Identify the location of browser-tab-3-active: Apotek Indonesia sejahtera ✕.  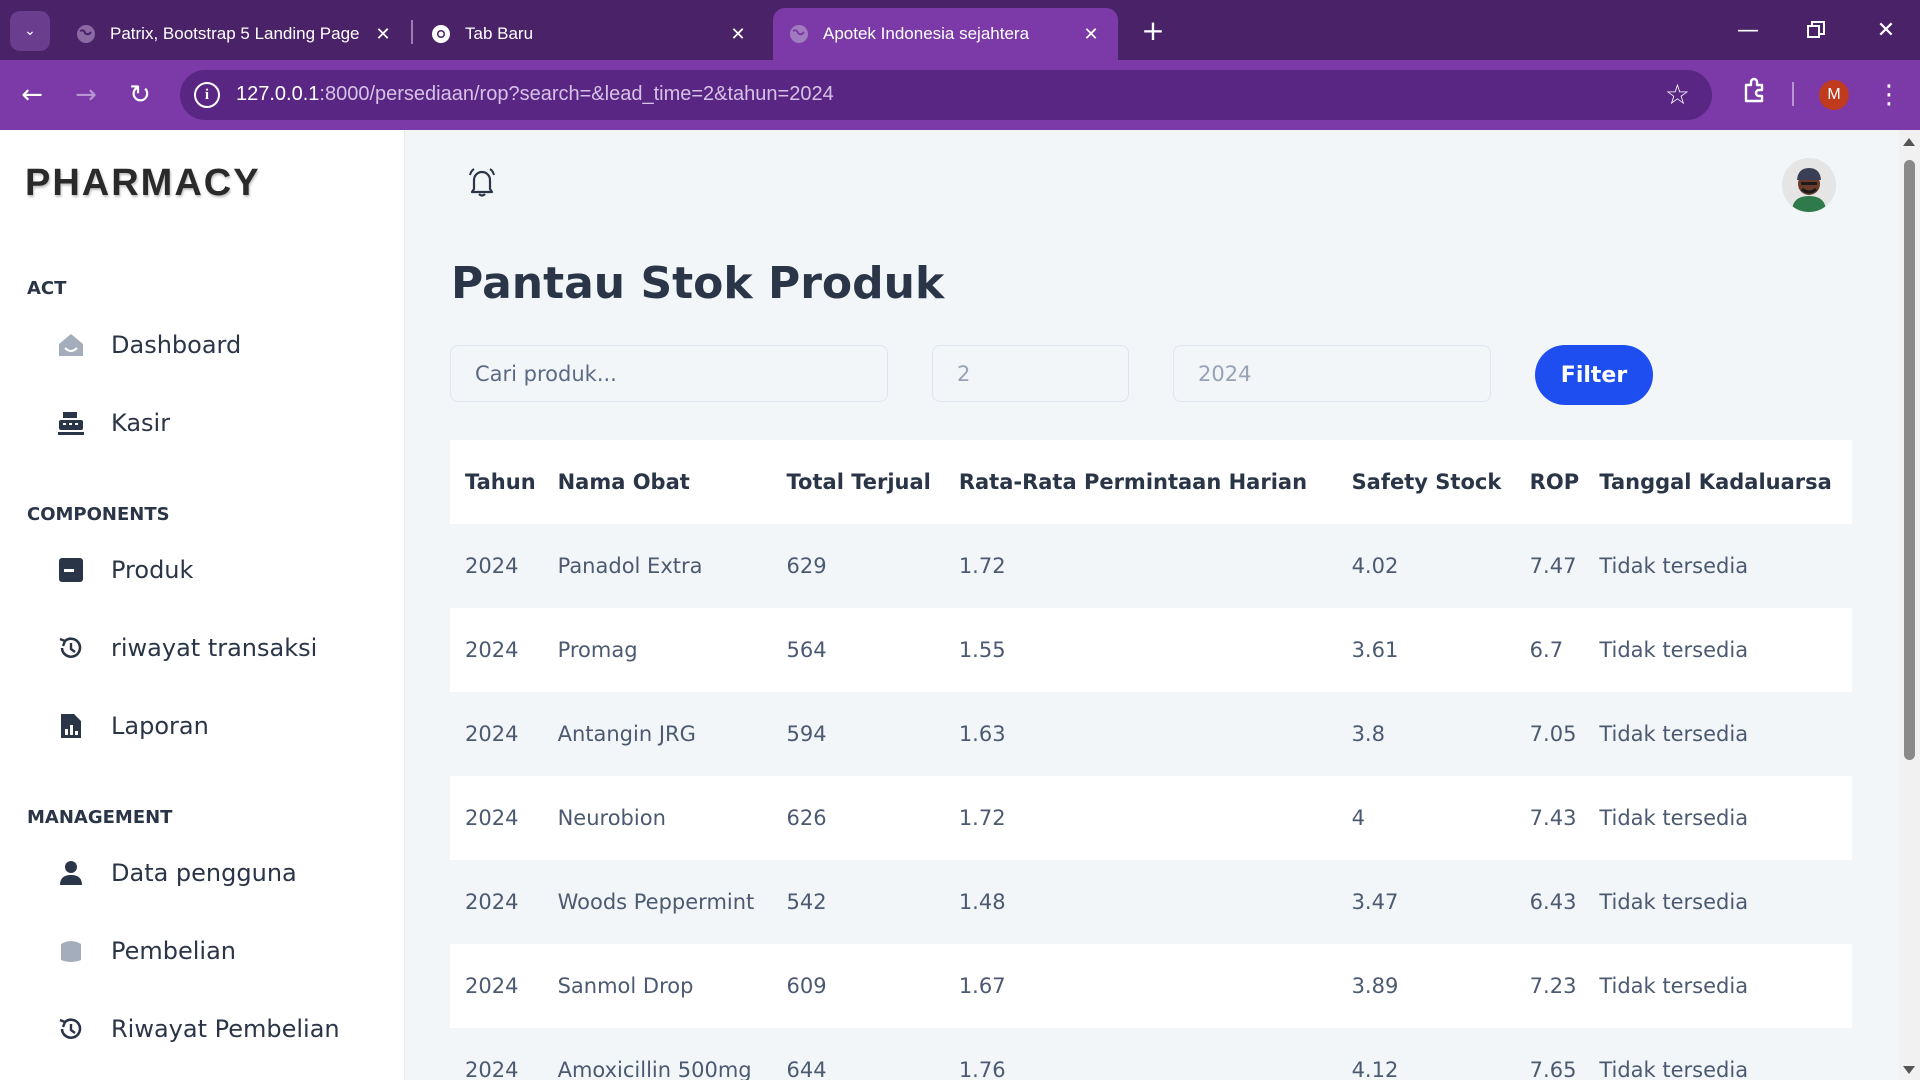
(945, 34).